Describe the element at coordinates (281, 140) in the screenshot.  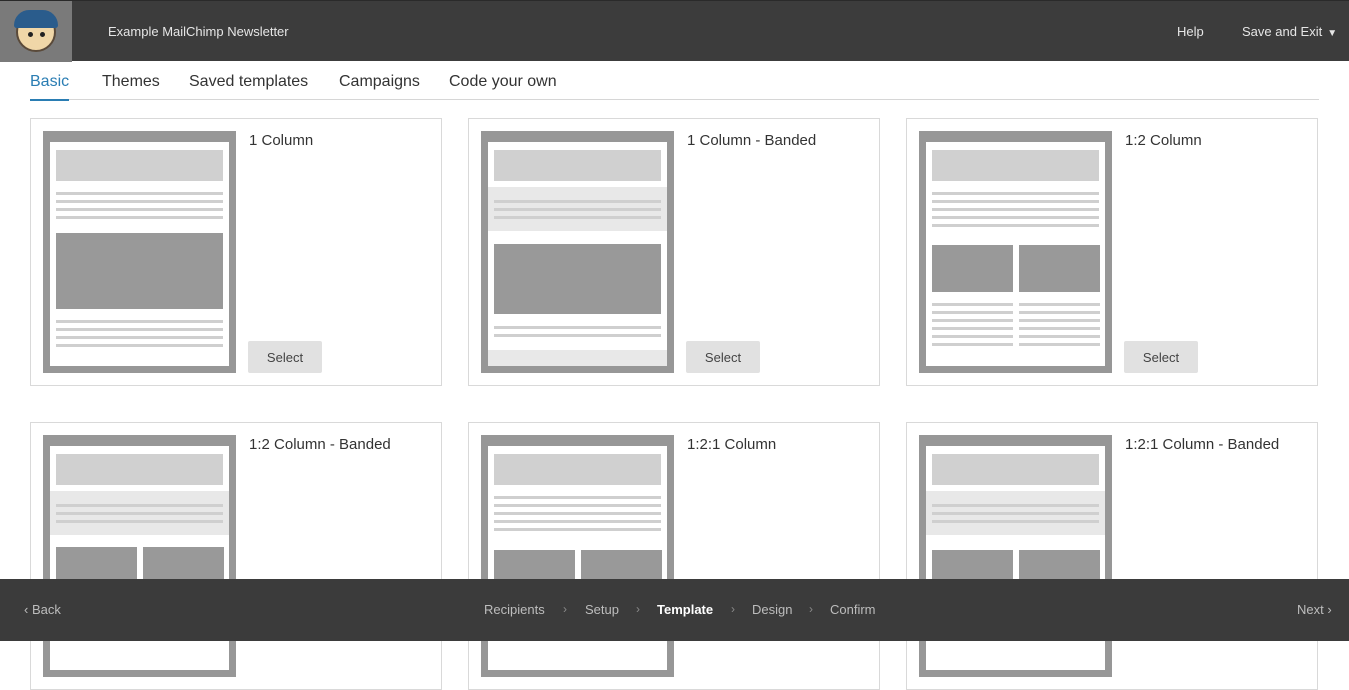
I see `template-name: 1 Column` at that location.